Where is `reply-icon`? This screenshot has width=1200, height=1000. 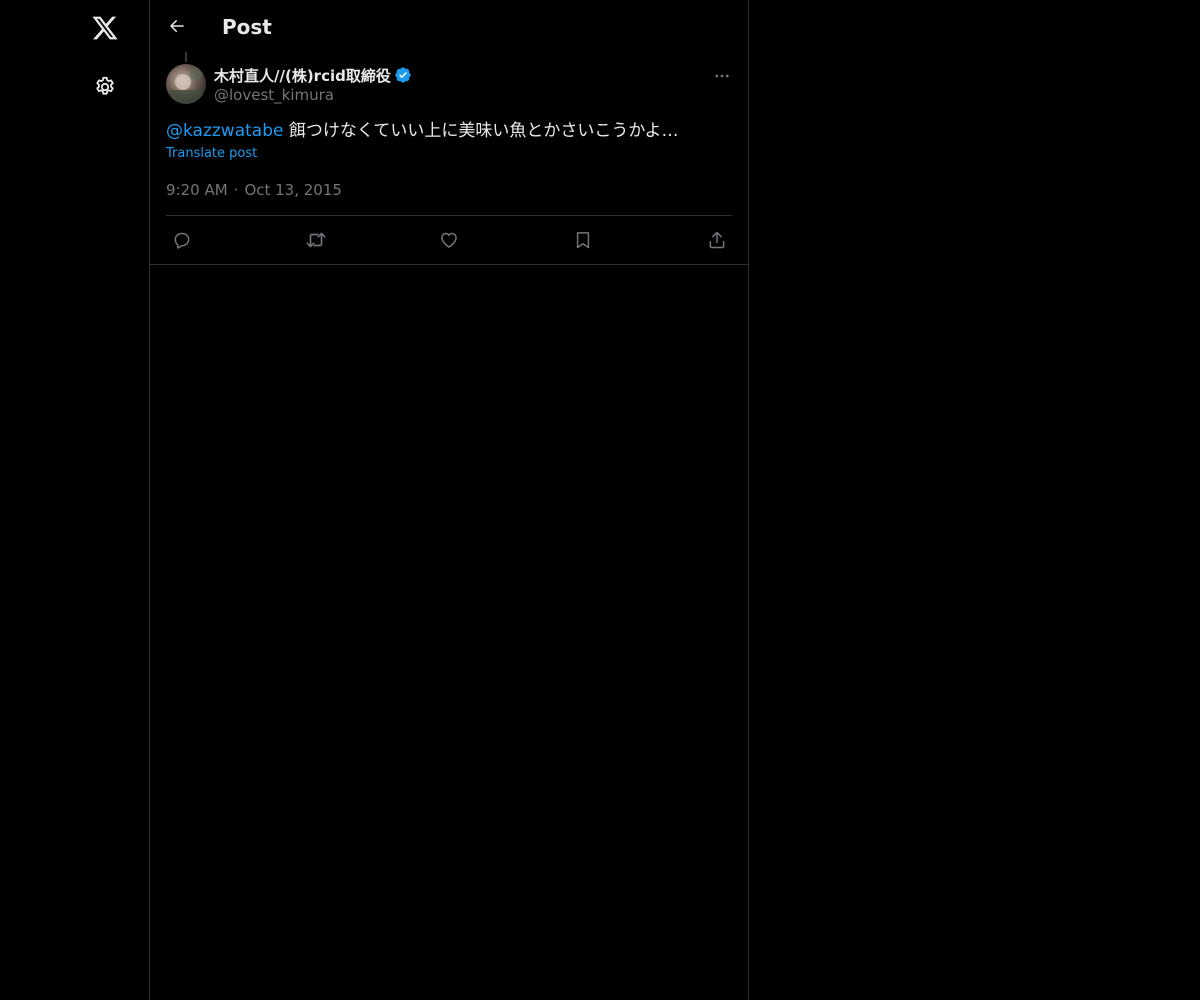 reply-icon is located at coordinates (182, 240).